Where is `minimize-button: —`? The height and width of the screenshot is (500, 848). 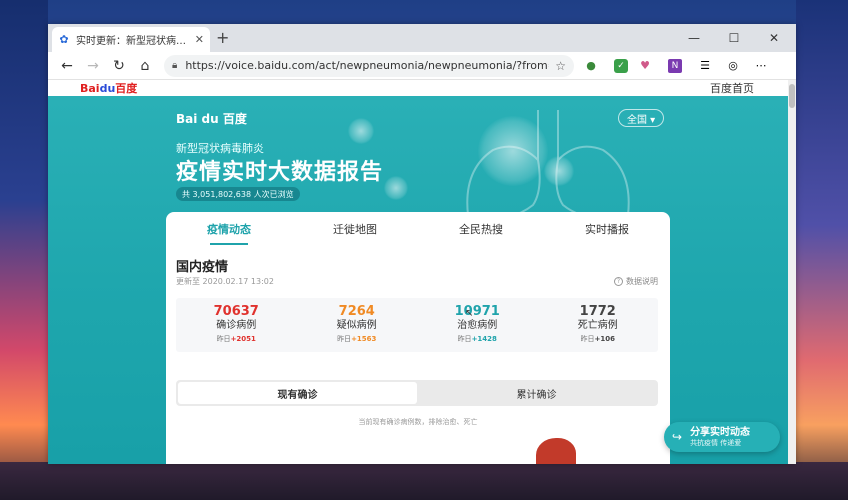
minimize-button: — is located at coordinates (694, 38).